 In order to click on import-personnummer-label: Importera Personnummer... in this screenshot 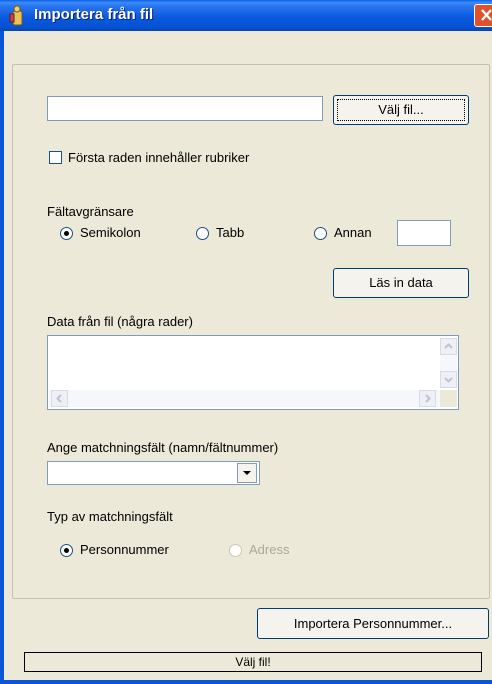, I will do `click(373, 623)`.